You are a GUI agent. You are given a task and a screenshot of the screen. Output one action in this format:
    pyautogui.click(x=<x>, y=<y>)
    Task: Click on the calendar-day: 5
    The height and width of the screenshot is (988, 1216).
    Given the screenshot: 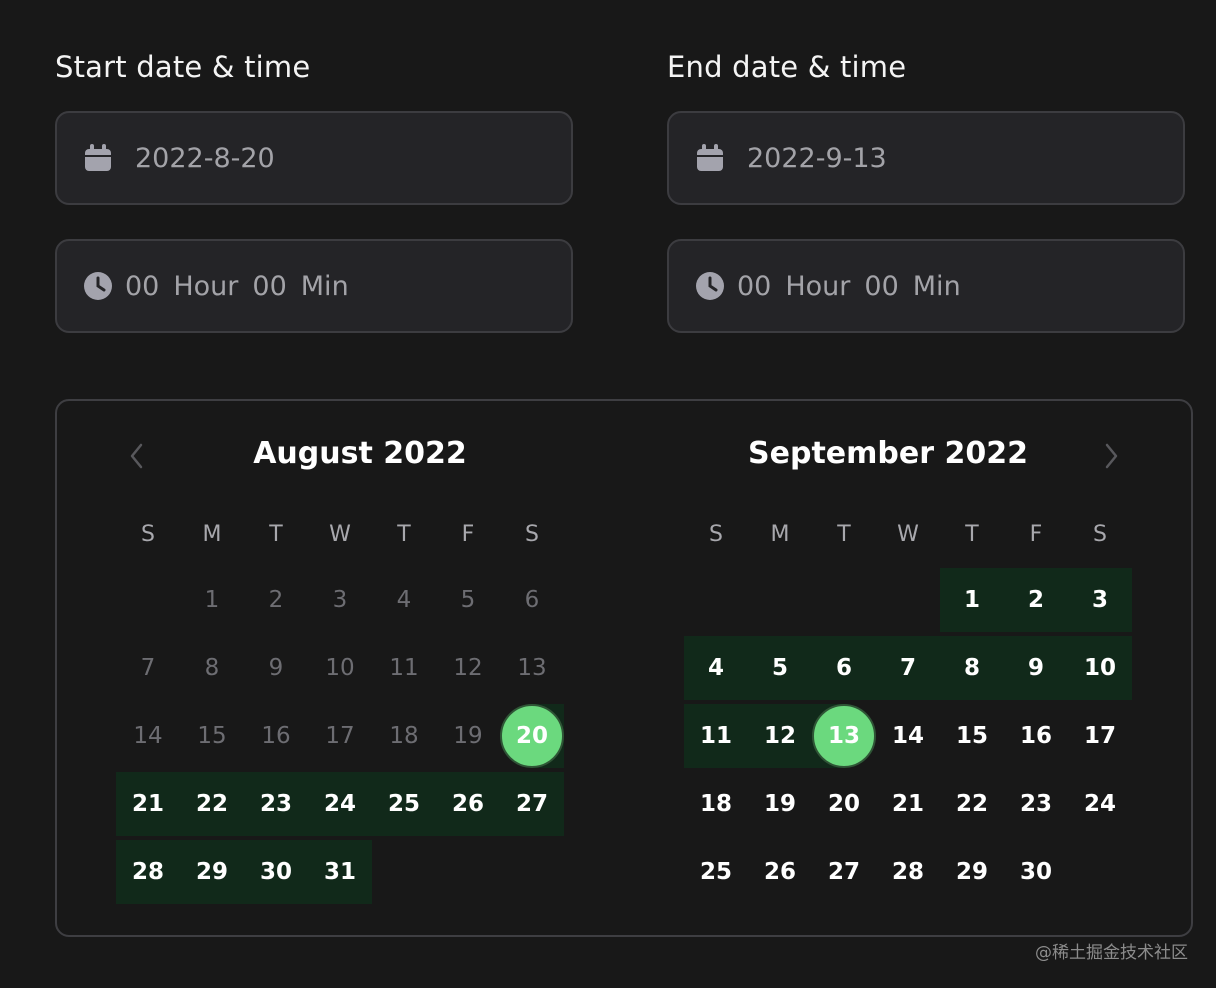 What is the action you would take?
    pyautogui.click(x=468, y=600)
    